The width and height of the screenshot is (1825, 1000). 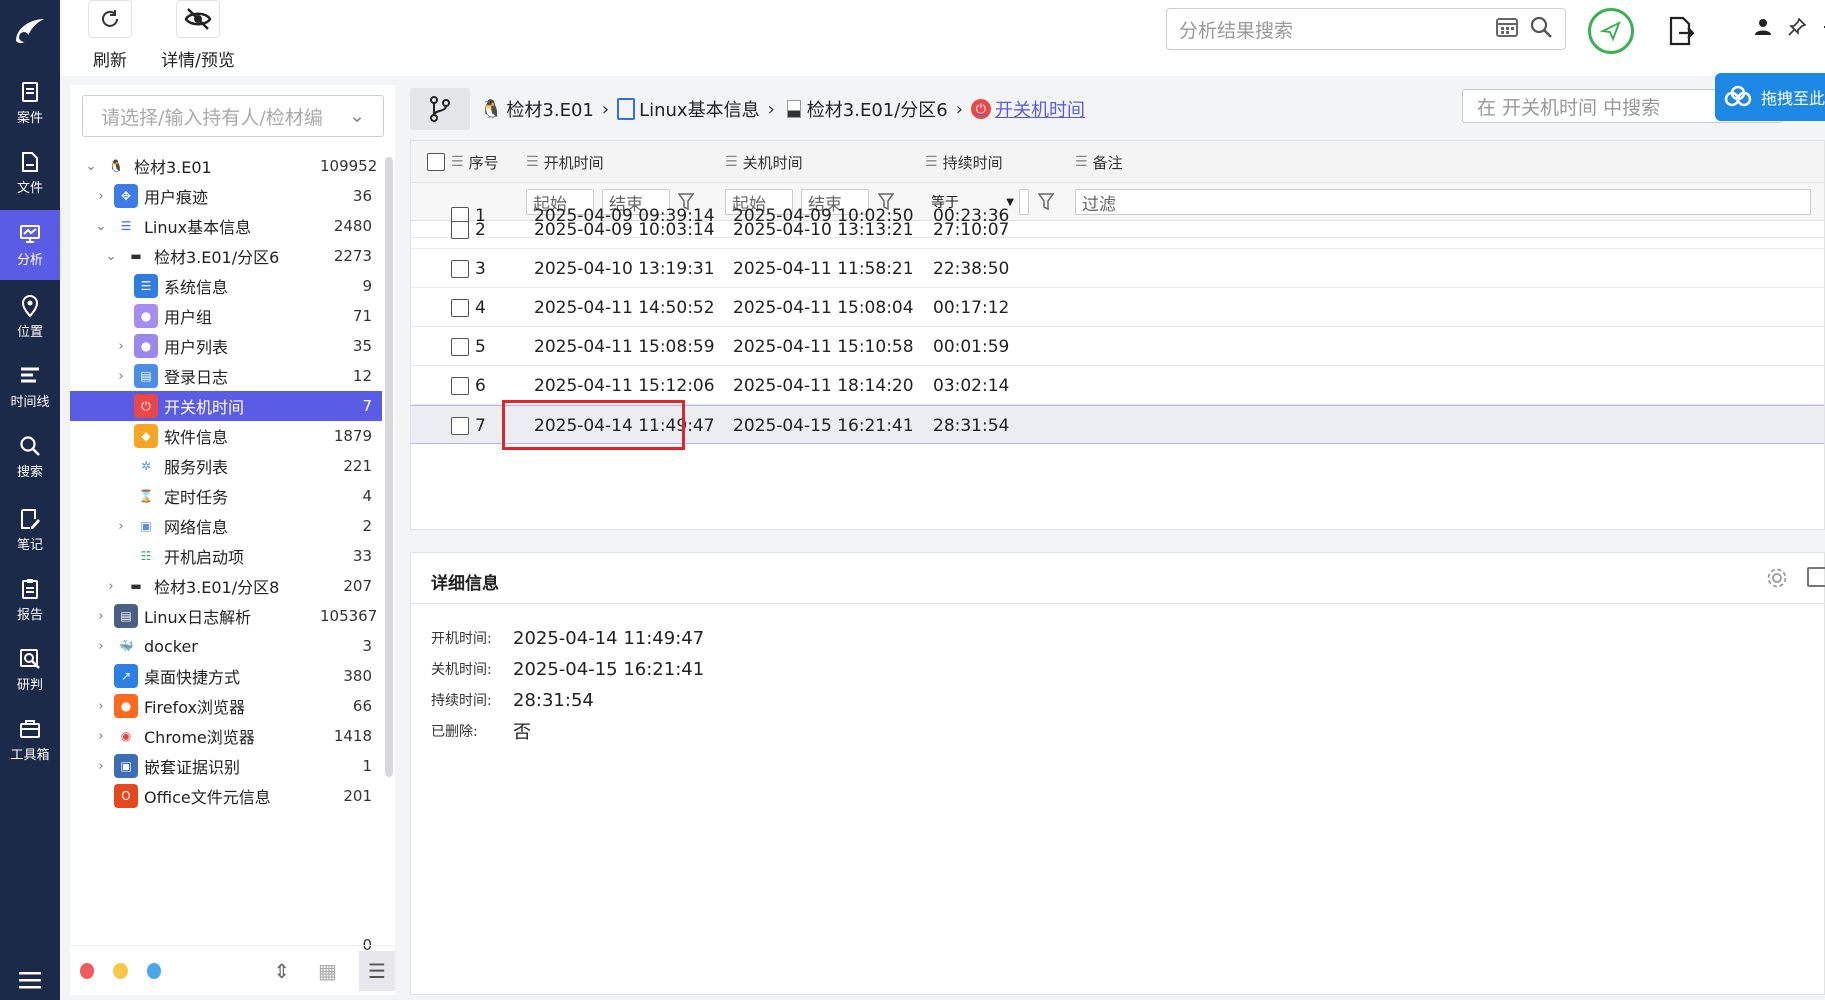 What do you see at coordinates (964, 162) in the screenshot?
I see `column-header-duration: ☰ 持续时间` at bounding box center [964, 162].